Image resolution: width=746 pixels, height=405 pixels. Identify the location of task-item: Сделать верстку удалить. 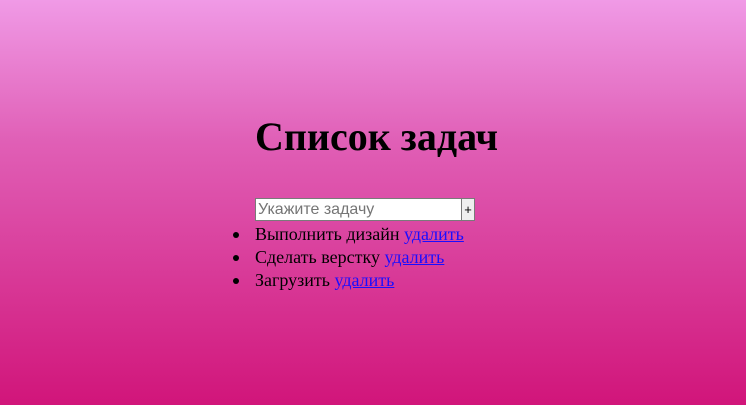
(348, 257).